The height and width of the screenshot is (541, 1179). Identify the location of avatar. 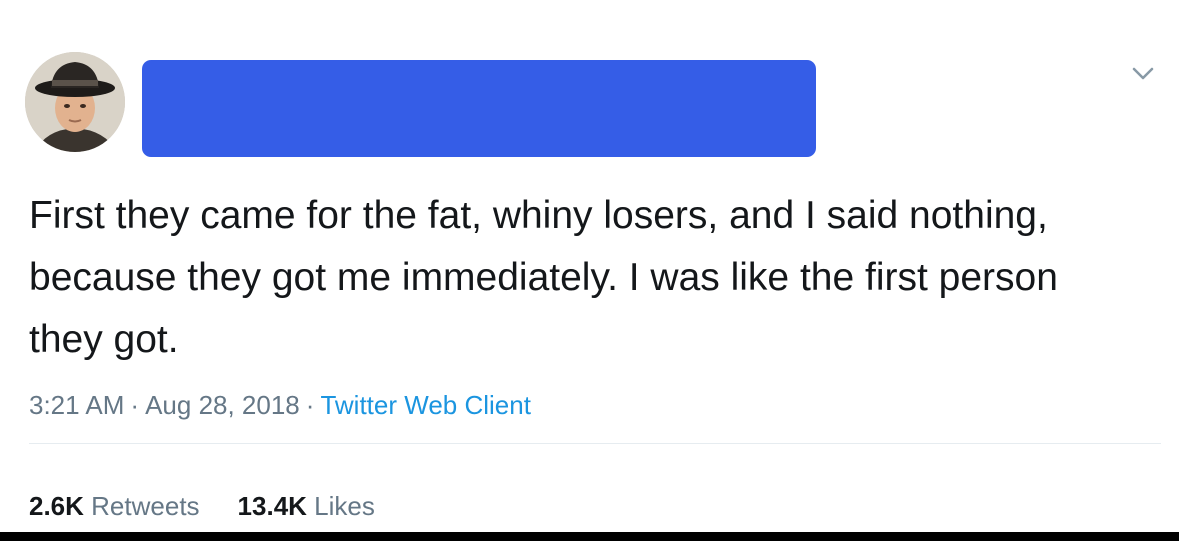
(75, 102).